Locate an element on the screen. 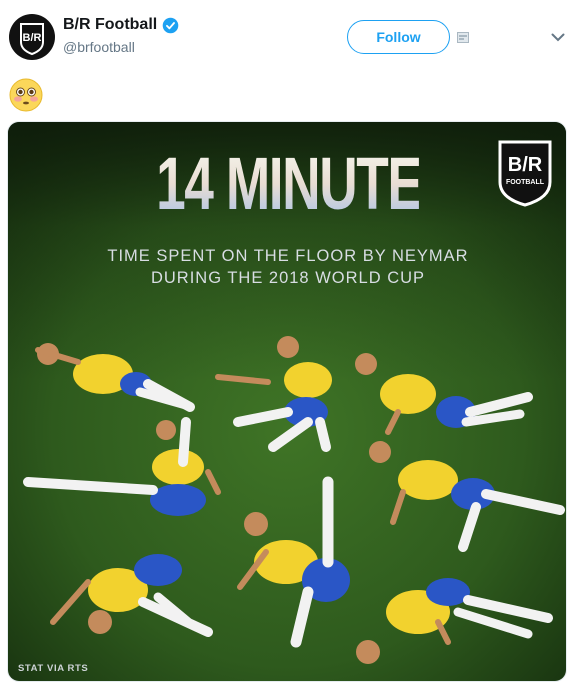  br-football-logo-icon: B/R FOOTBALL is located at coordinates (525, 173).